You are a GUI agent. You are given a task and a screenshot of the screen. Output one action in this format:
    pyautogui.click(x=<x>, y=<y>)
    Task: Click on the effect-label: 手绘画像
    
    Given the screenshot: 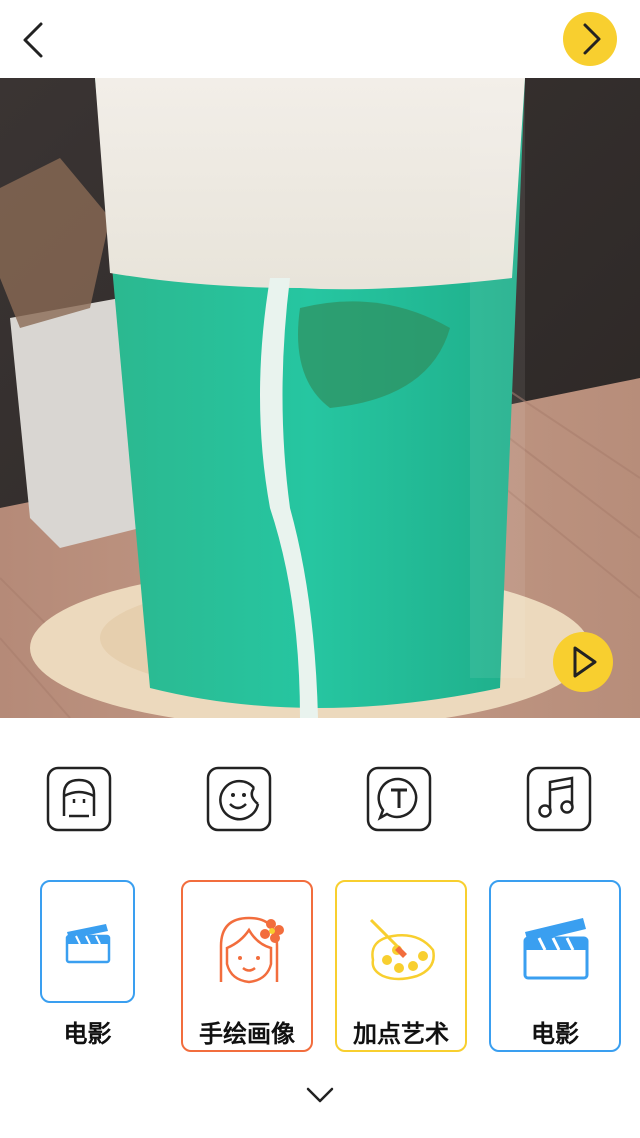 What is the action you would take?
    pyautogui.click(x=247, y=1034)
    